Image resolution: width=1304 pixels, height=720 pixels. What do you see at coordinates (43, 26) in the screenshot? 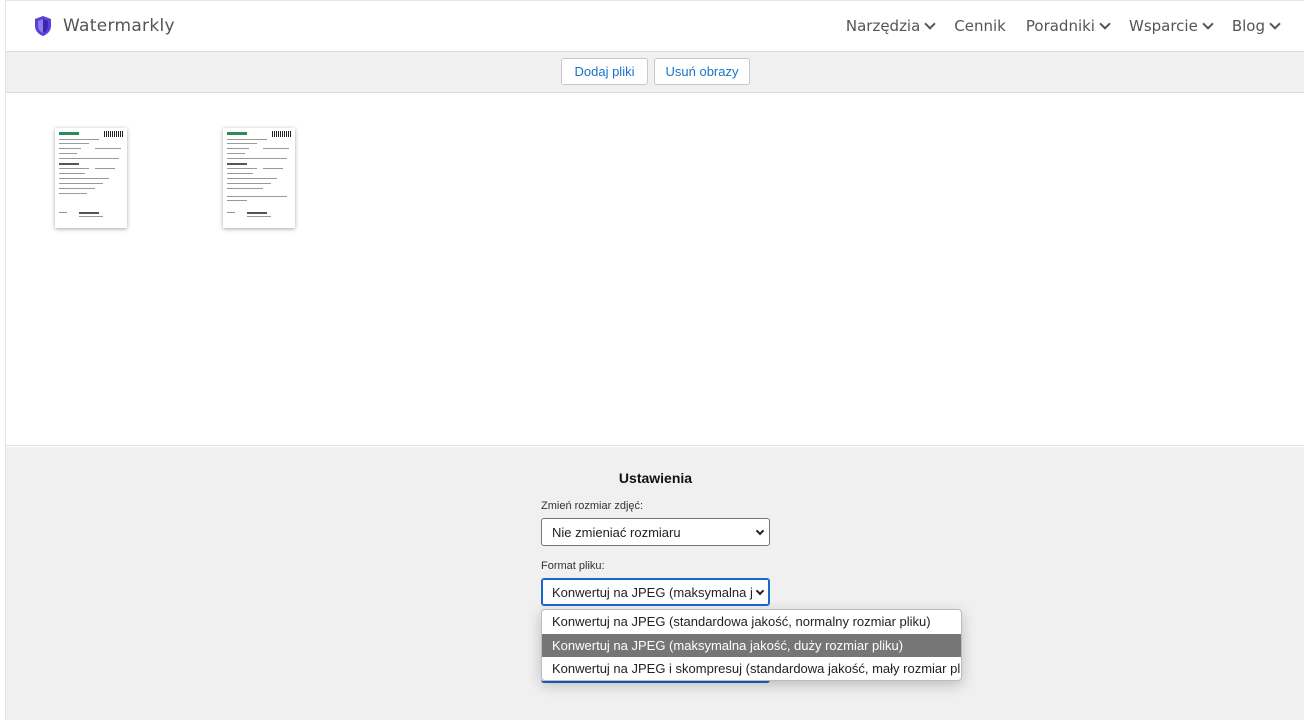
I see `shield-icon` at bounding box center [43, 26].